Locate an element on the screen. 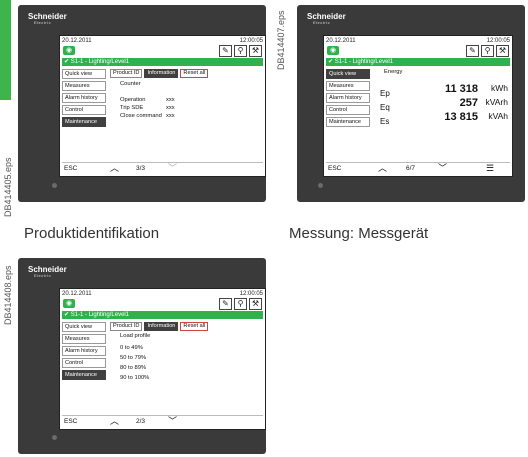 The image size is (528, 457). figure-code-1: DB414405.eps is located at coordinates (8, 187).